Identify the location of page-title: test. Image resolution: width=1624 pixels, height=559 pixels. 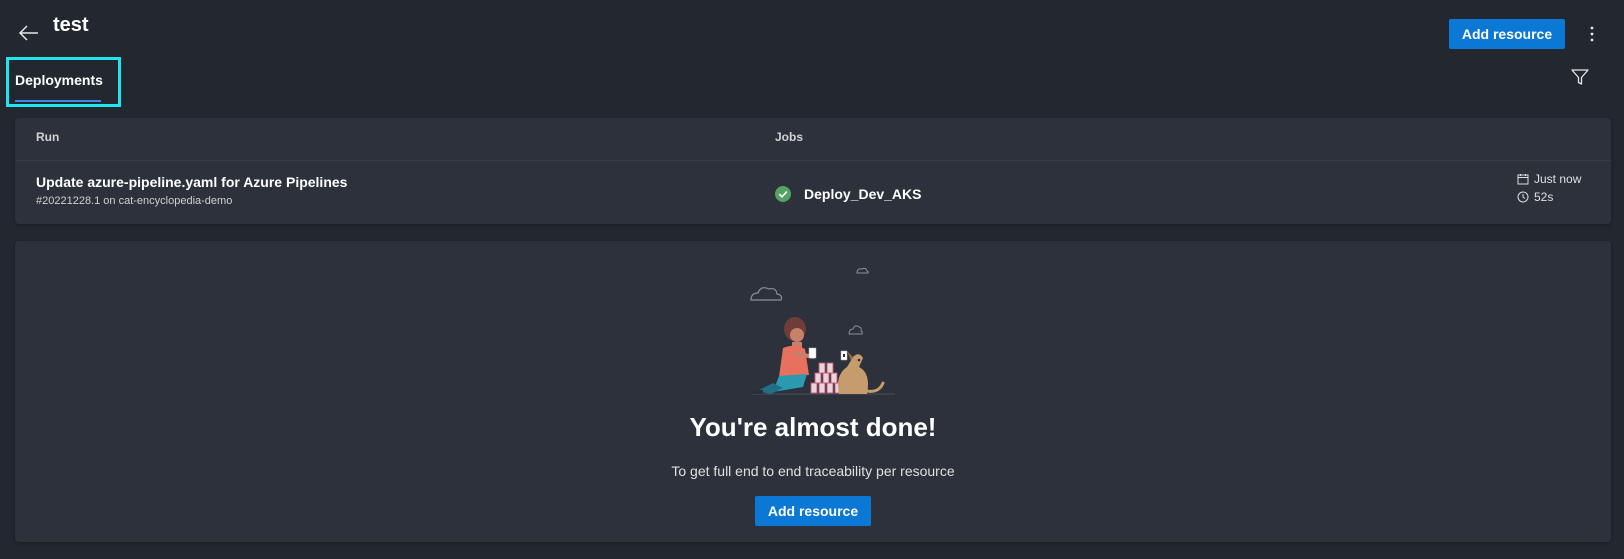
(71, 25).